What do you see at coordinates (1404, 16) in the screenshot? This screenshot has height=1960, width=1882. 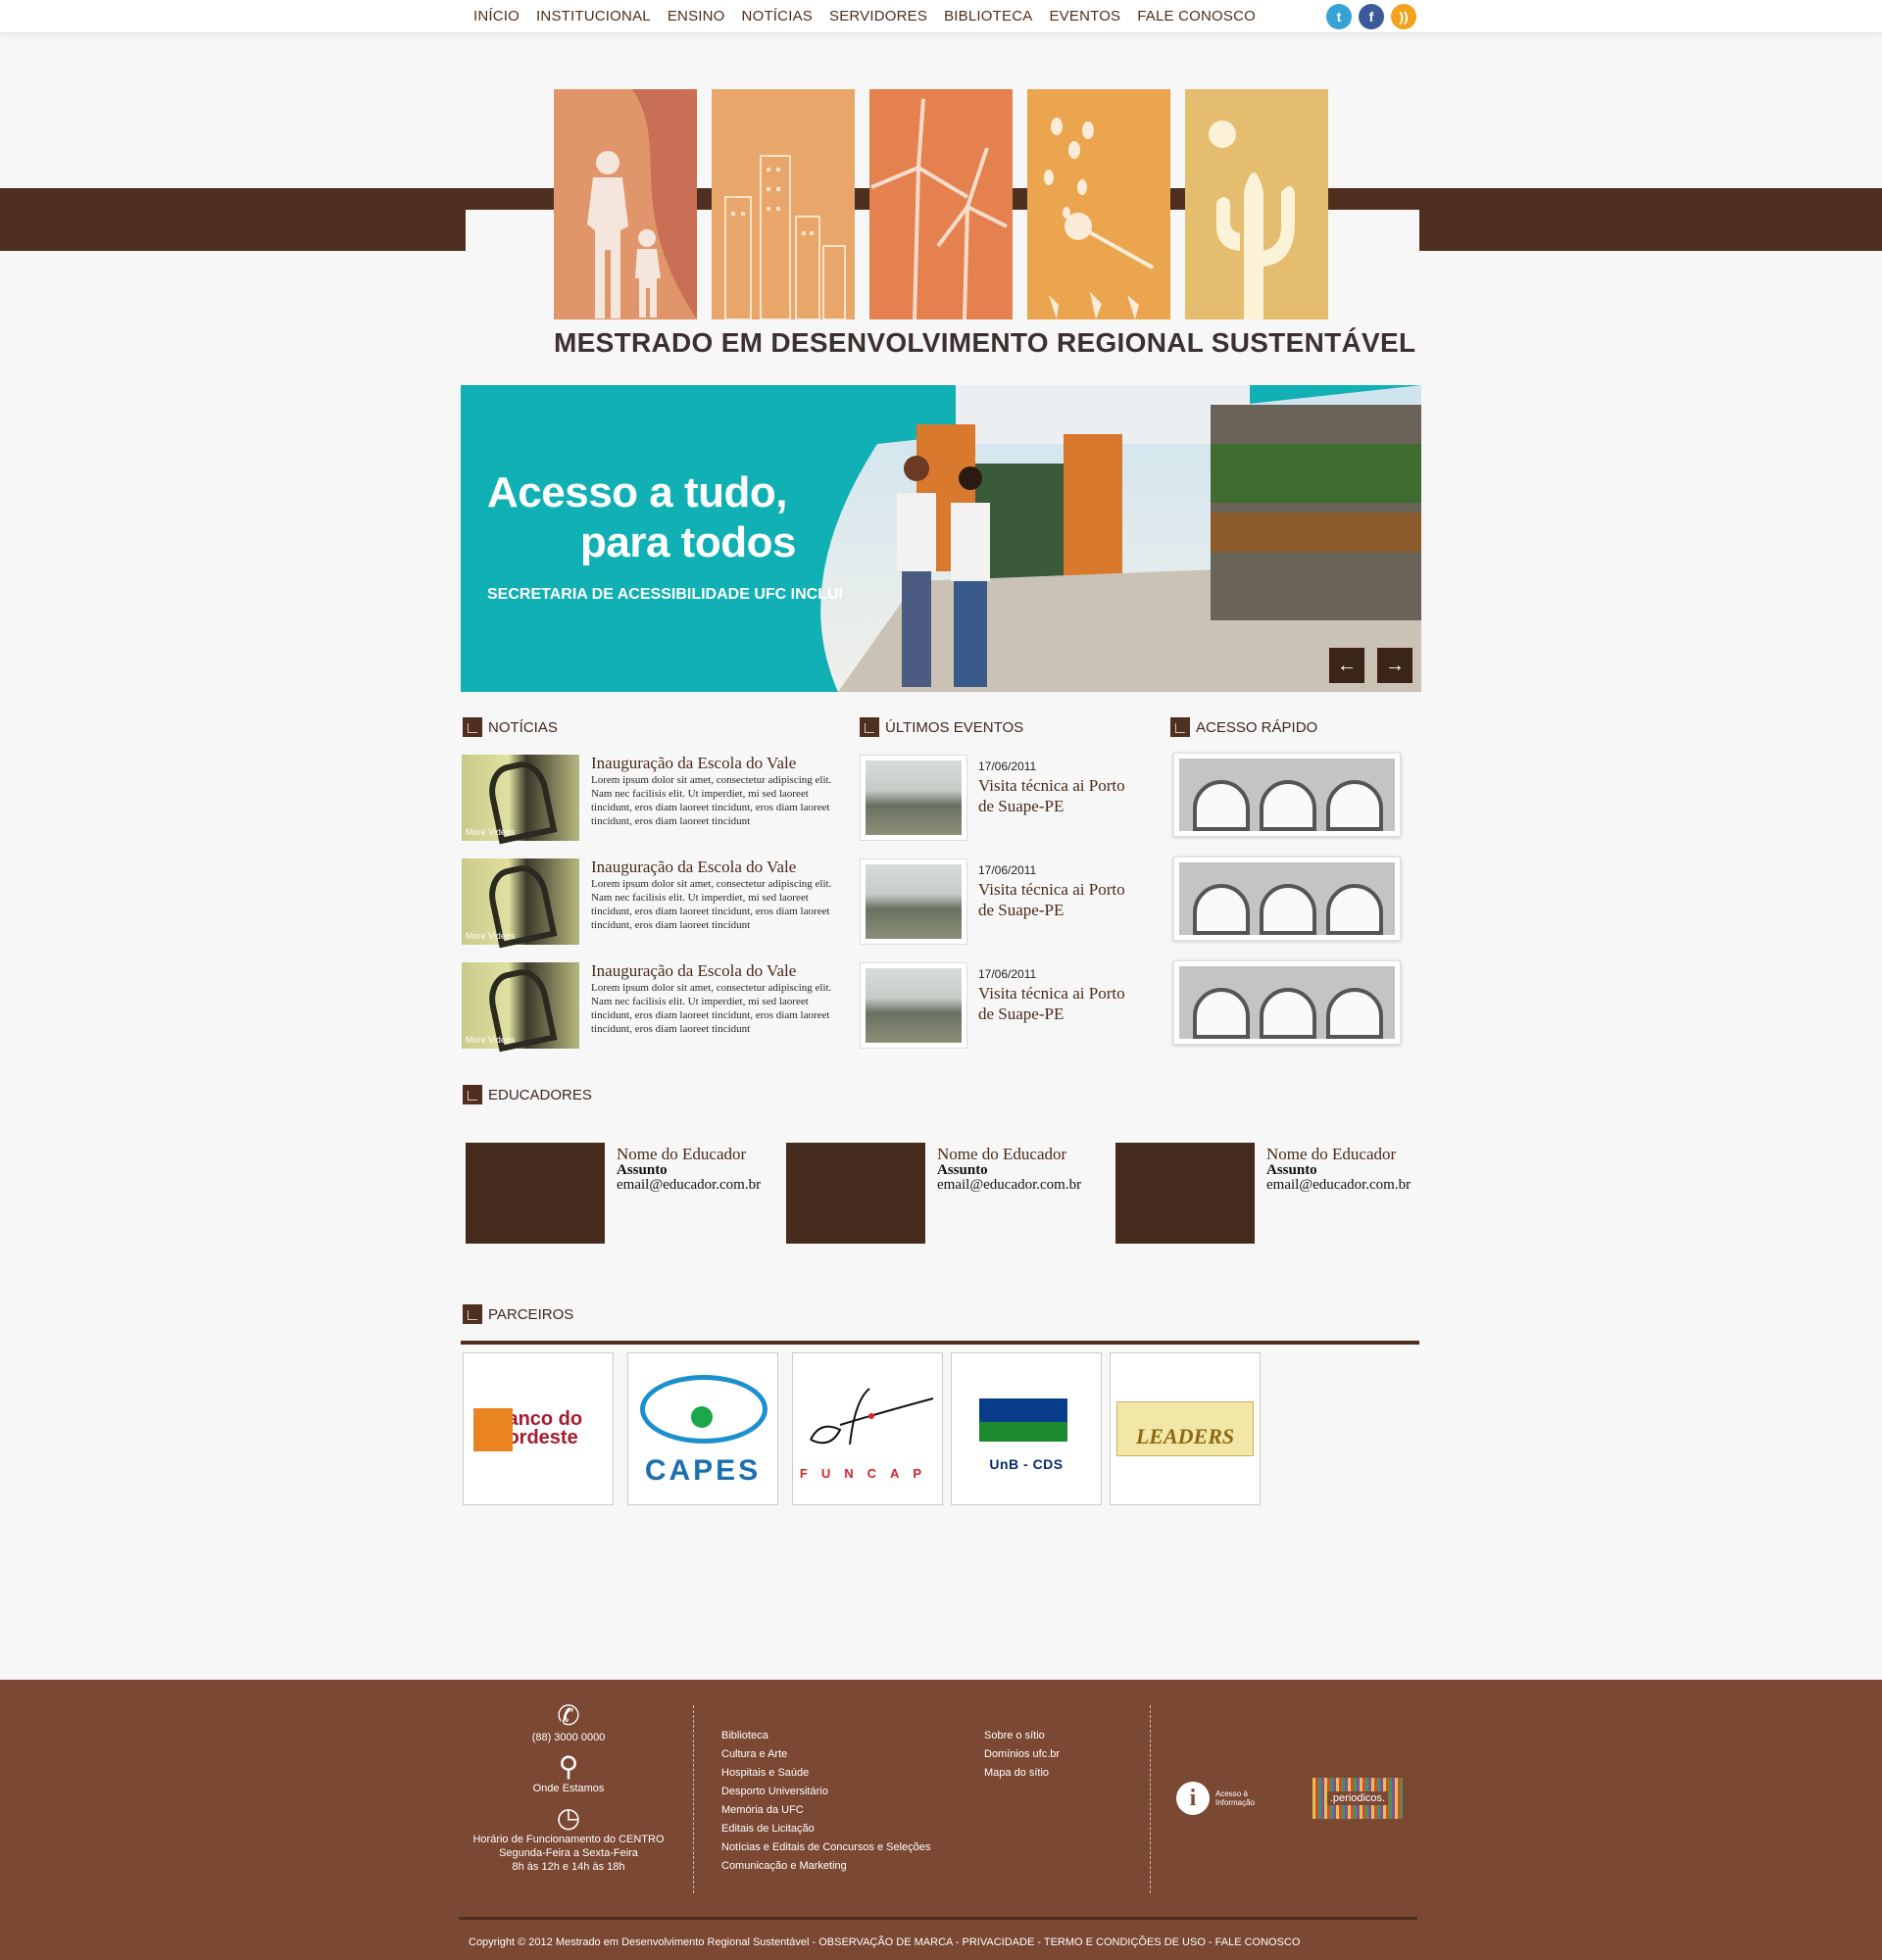 I see `rss-icon: ))` at bounding box center [1404, 16].